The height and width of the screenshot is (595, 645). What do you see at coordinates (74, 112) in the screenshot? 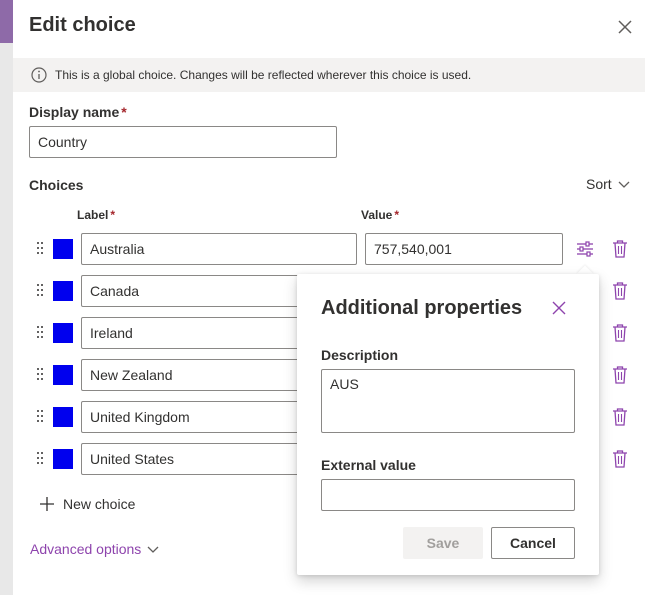
I see `display-name-label-text: Display name` at bounding box center [74, 112].